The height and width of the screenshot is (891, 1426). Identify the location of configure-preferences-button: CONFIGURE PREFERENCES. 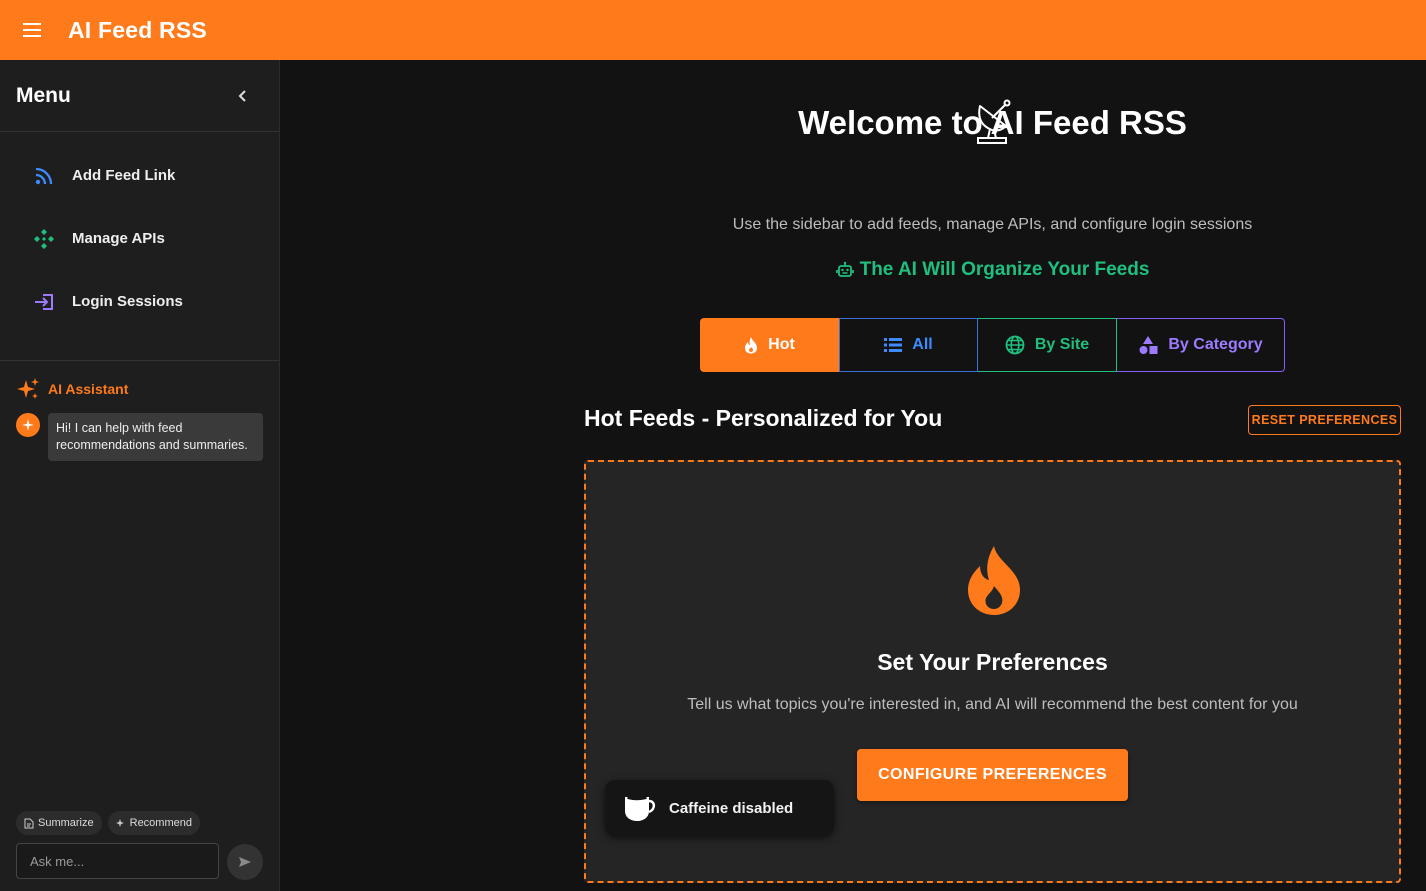
(992, 775).